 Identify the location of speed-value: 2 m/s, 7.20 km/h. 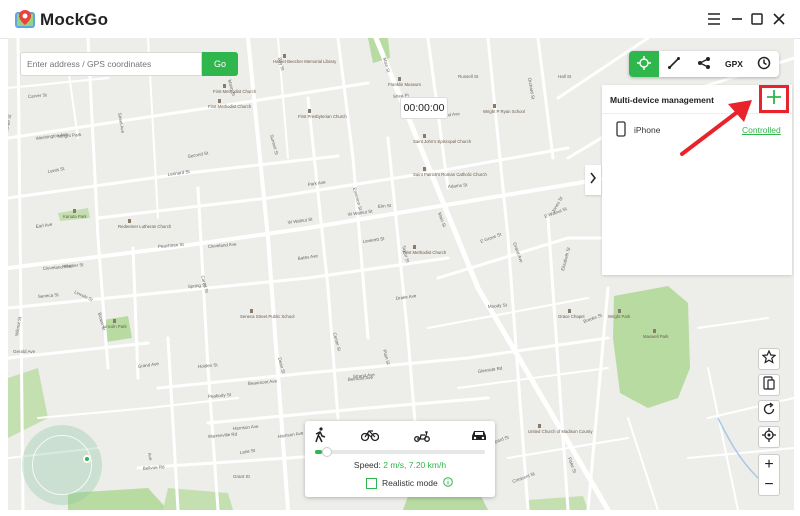
(415, 465).